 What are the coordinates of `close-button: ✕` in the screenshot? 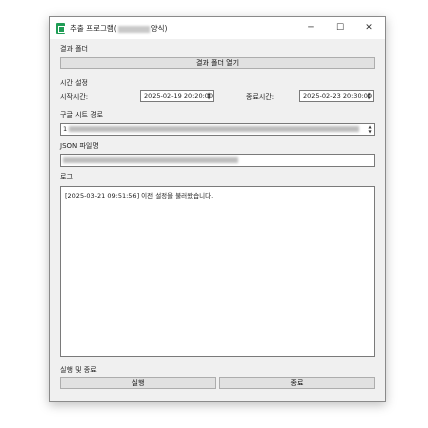 It's located at (369, 28).